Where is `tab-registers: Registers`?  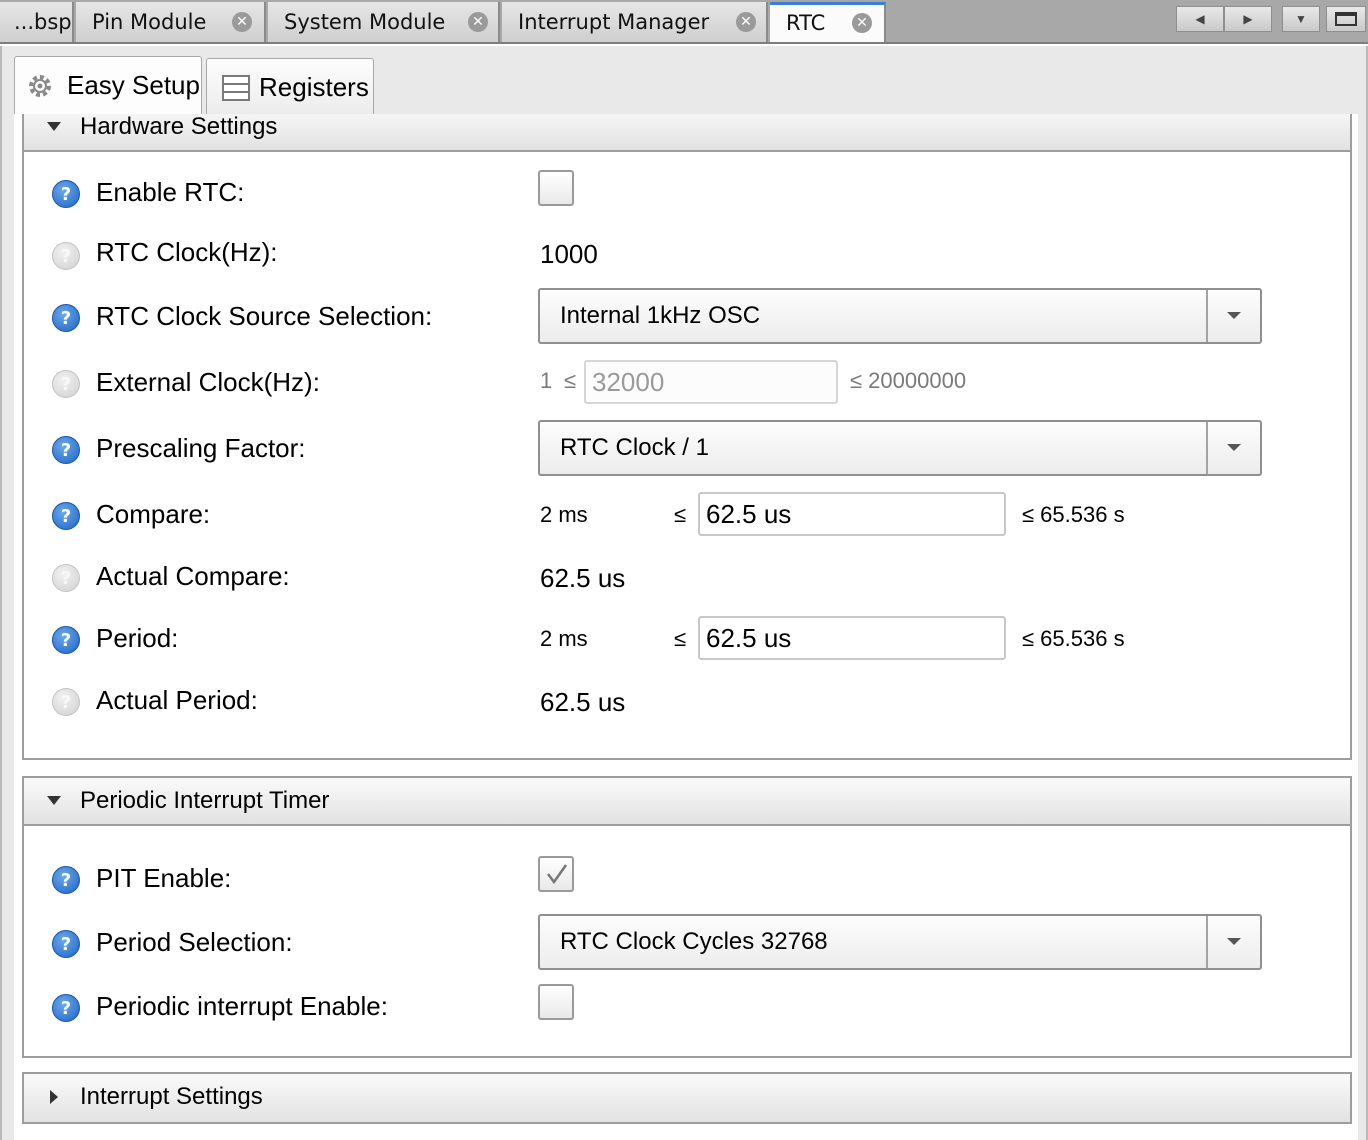 tab-registers: Registers is located at coordinates (290, 86).